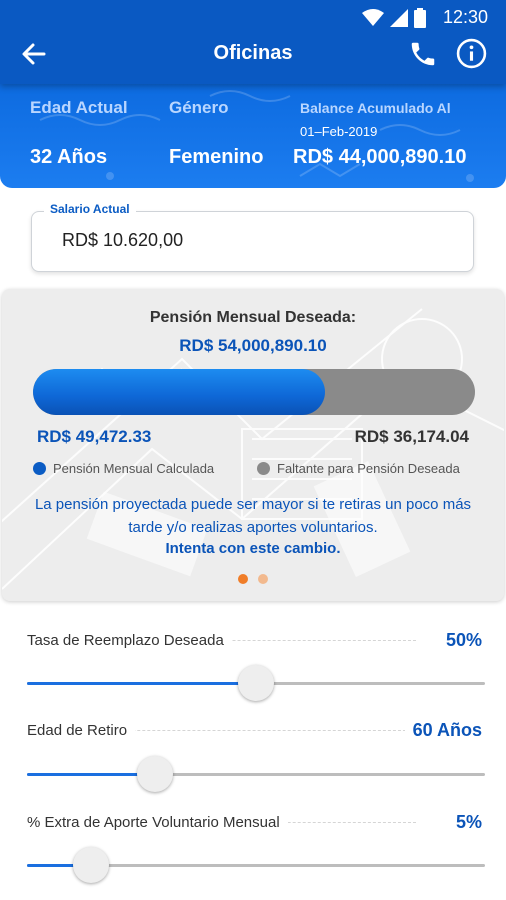 The width and height of the screenshot is (506, 900). I want to click on calculated-pension-amount: RD$ 49,472.33, so click(94, 436).